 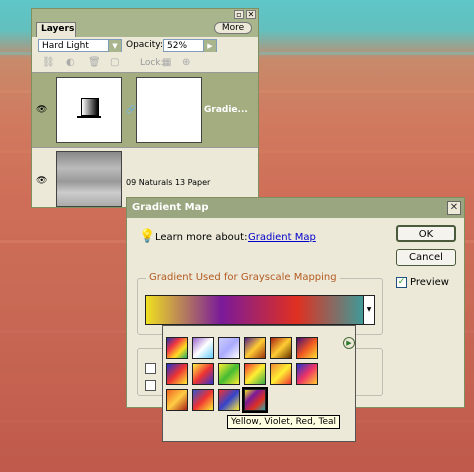 What do you see at coordinates (251, 14) in the screenshot?
I see `close-button: ✕` at bounding box center [251, 14].